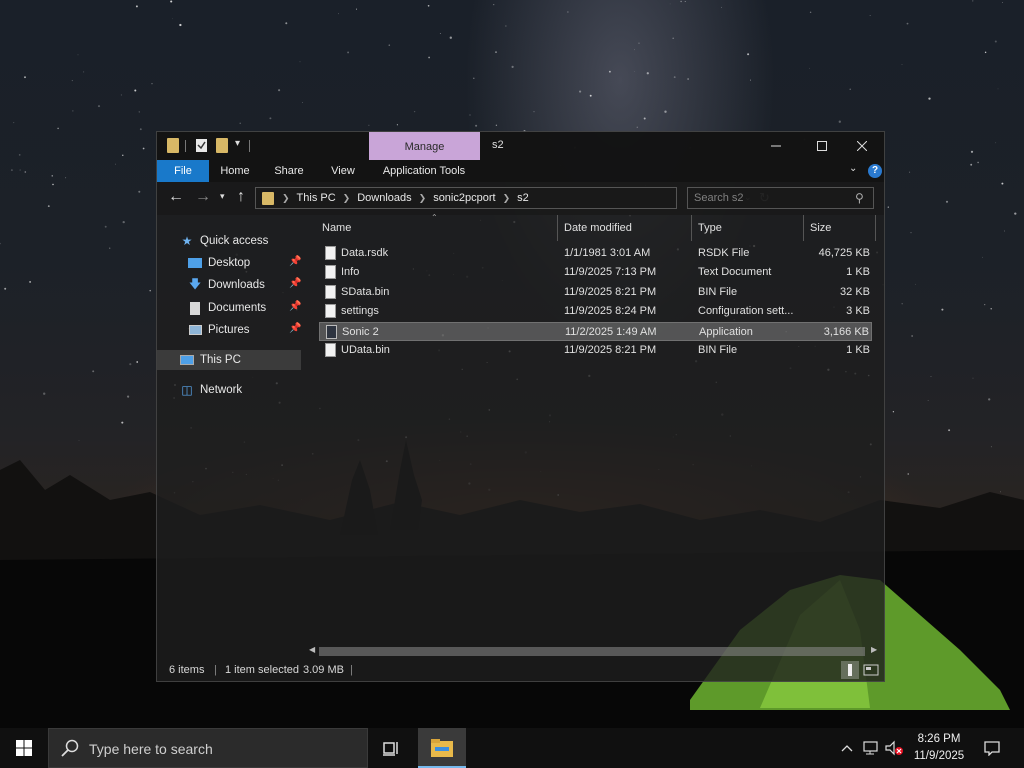  I want to click on nav-item-downloads: 🡇 Downloads 📌, so click(229, 285).